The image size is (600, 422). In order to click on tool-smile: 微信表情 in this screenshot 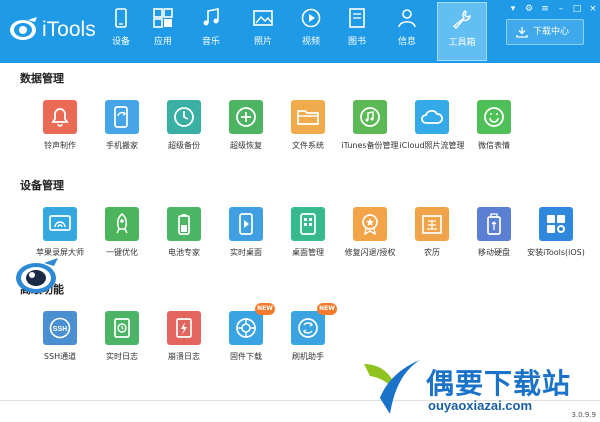, I will do `click(494, 133)`.